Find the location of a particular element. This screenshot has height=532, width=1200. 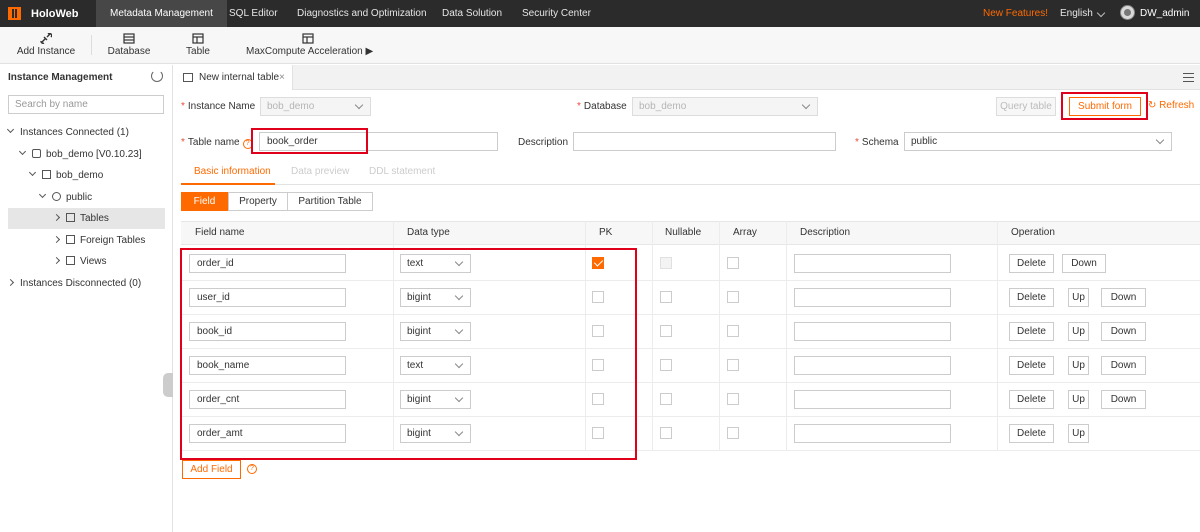

nav-diagnostics: Diagnostics and Optimization is located at coordinates (362, 13).